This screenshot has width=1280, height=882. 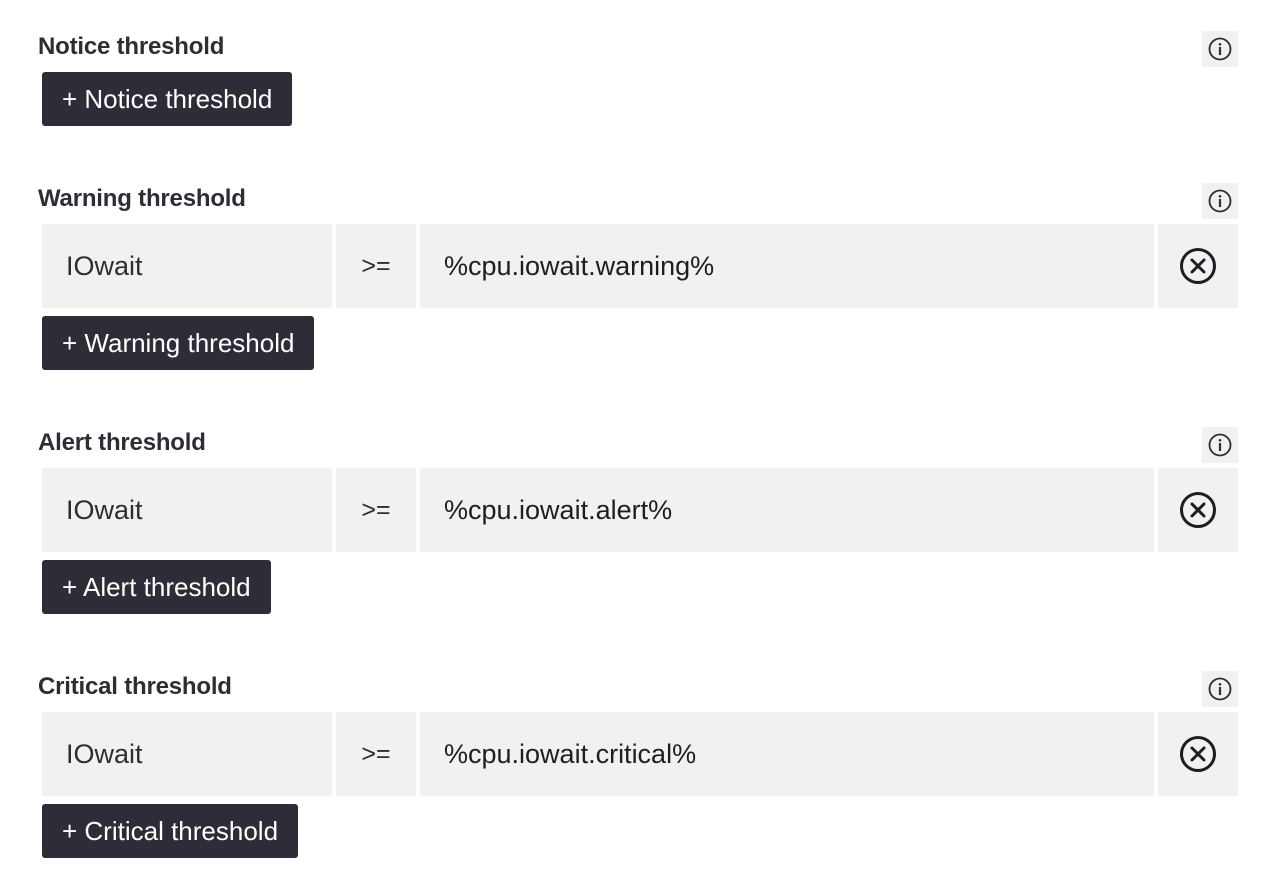 I want to click on threshold-value-input: %cpu.iowait.alert%, so click(x=787, y=510).